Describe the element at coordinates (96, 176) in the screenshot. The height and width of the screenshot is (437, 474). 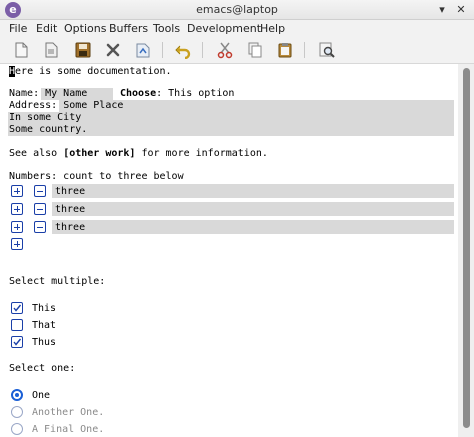
I see `numbers-label: Numbers: count to three below` at that location.